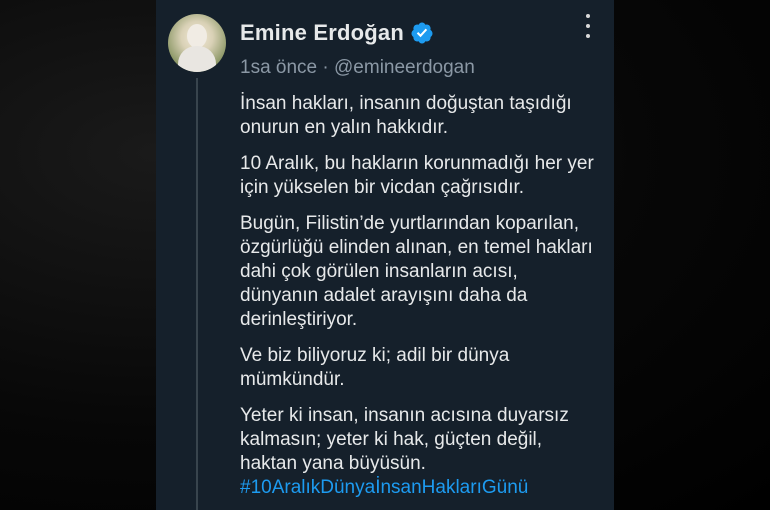  What do you see at coordinates (197, 294) in the screenshot?
I see `thread-line` at bounding box center [197, 294].